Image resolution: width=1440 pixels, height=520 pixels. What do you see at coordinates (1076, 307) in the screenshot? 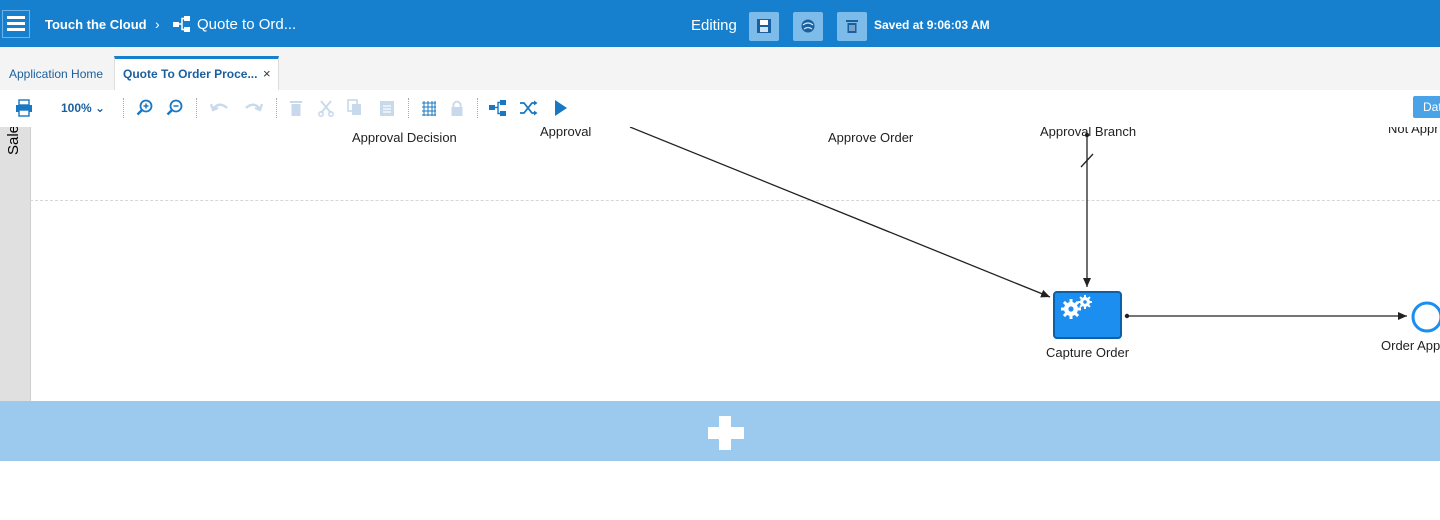
I see `gears-icon` at bounding box center [1076, 307].